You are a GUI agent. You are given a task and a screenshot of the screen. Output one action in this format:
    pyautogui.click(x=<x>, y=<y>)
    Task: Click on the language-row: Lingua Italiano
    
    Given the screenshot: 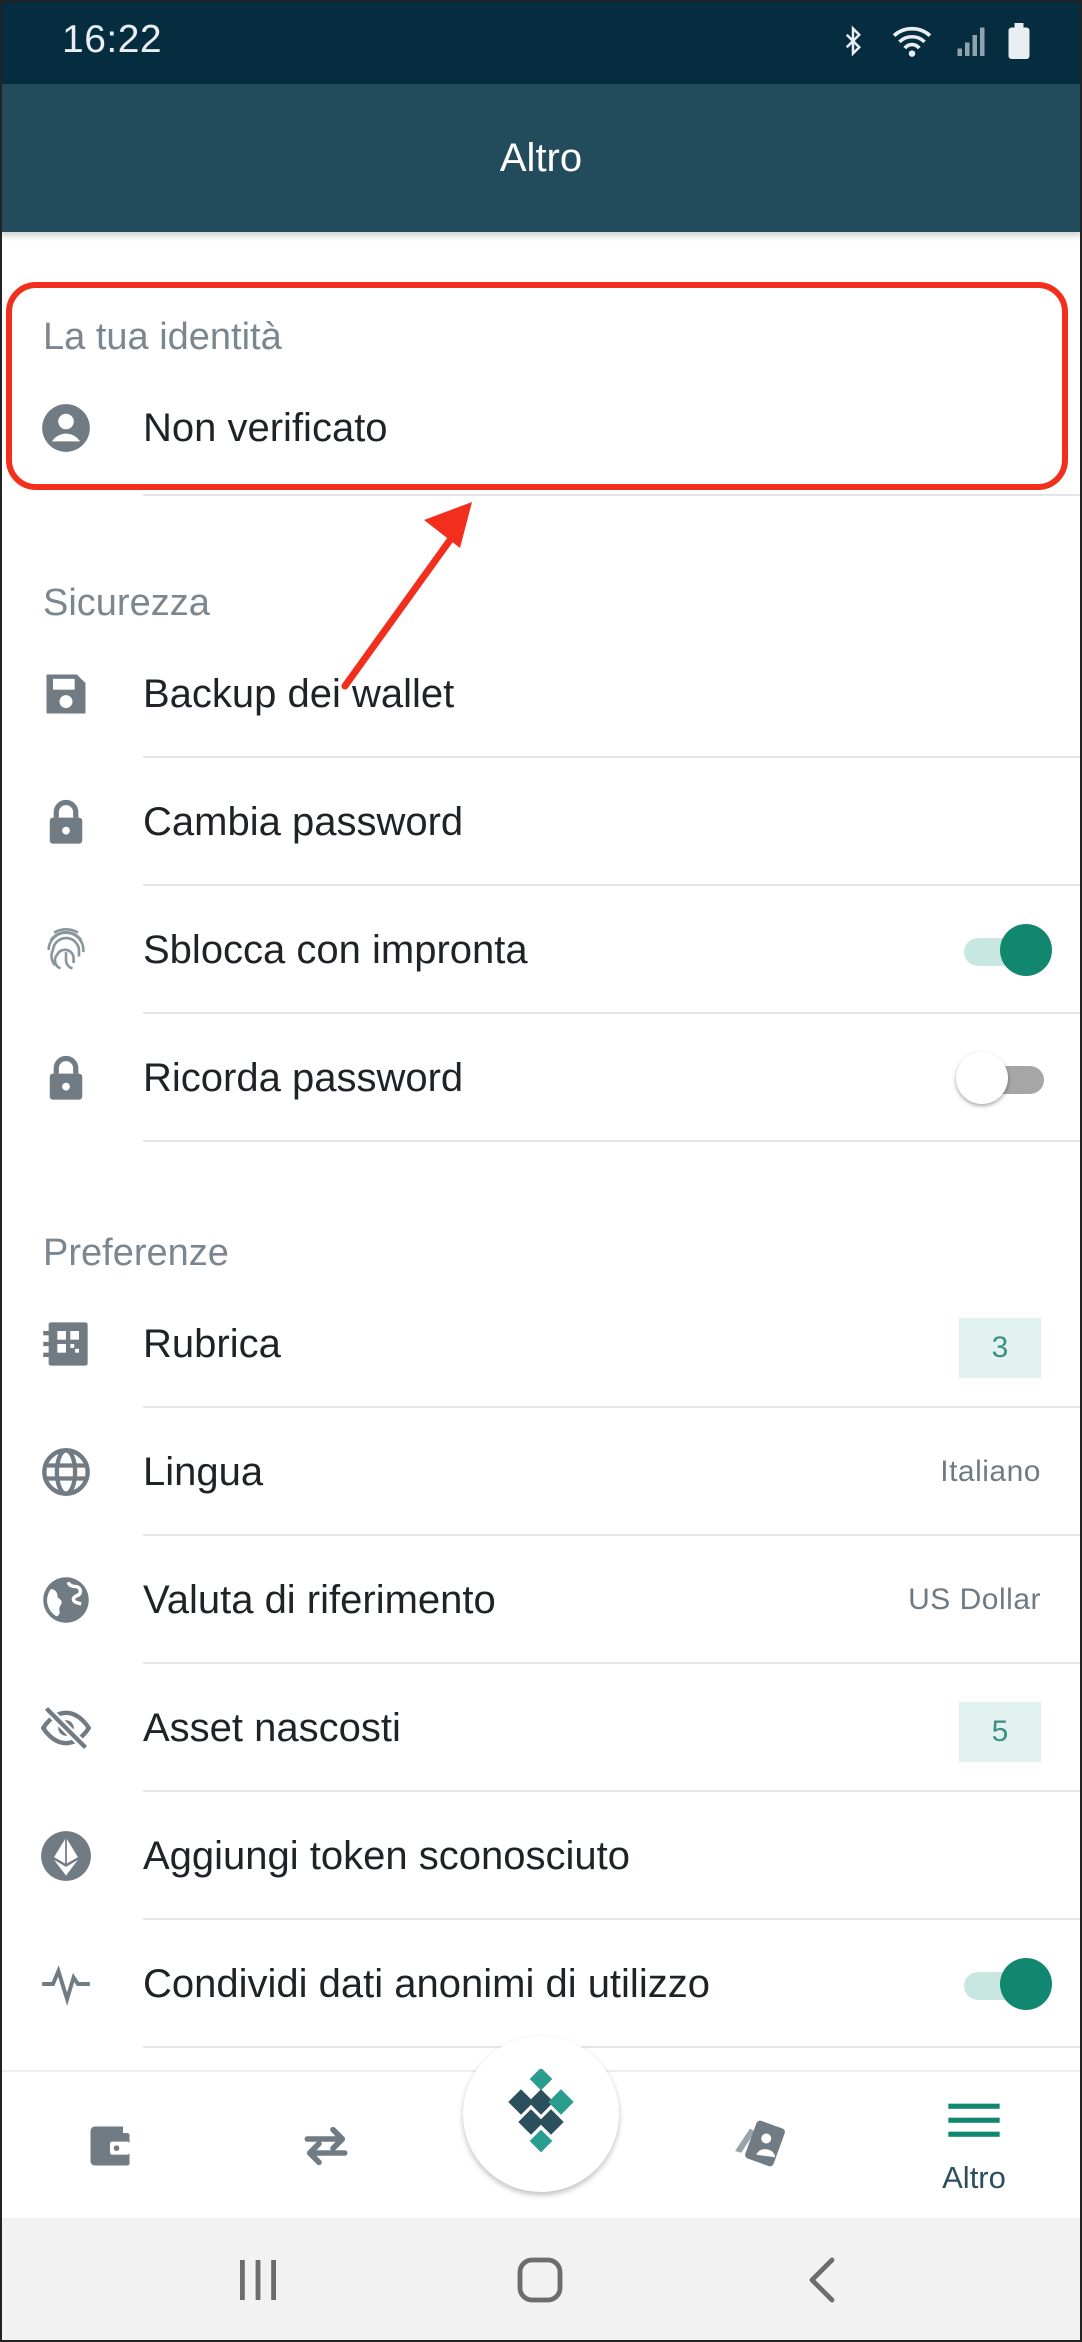 What is the action you would take?
    pyautogui.click(x=541, y=1472)
    